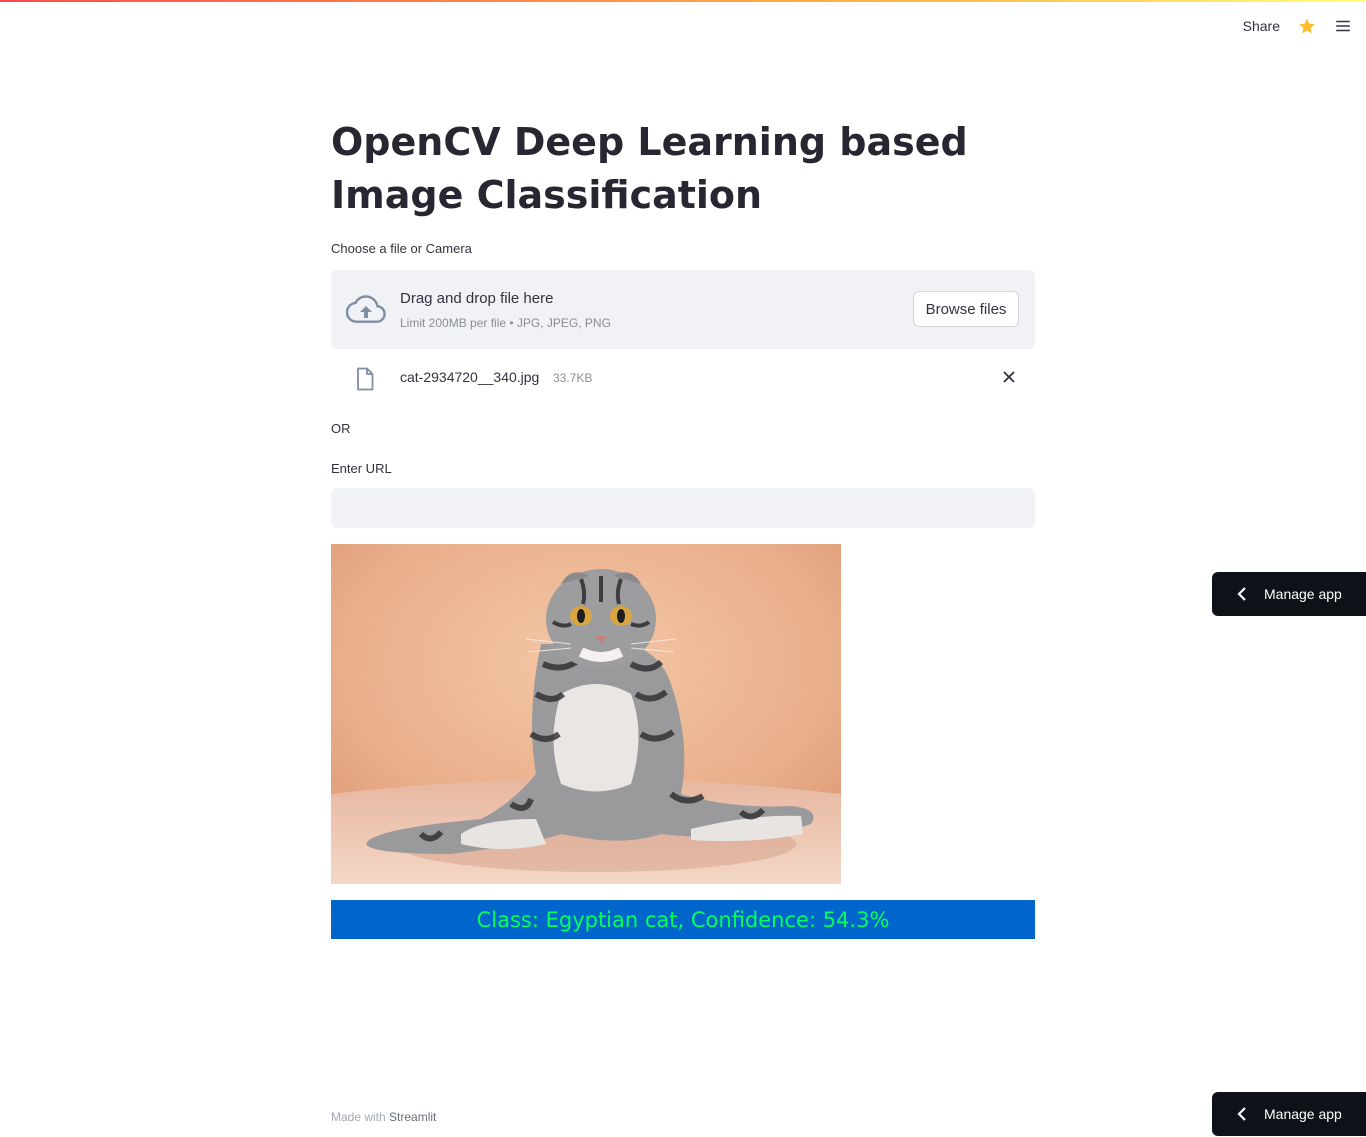 This screenshot has width=1366, height=1137. I want to click on classification-result-text: Class: Egyptian cat, Confidence: 54.3%, so click(683, 919).